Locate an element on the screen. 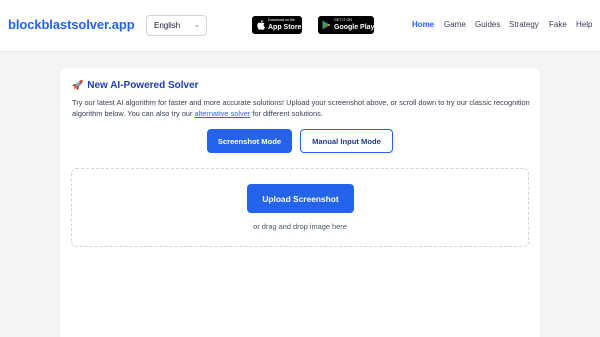 This screenshot has width=600, height=337. site-logo: blockblastsolver.app is located at coordinates (71, 24).